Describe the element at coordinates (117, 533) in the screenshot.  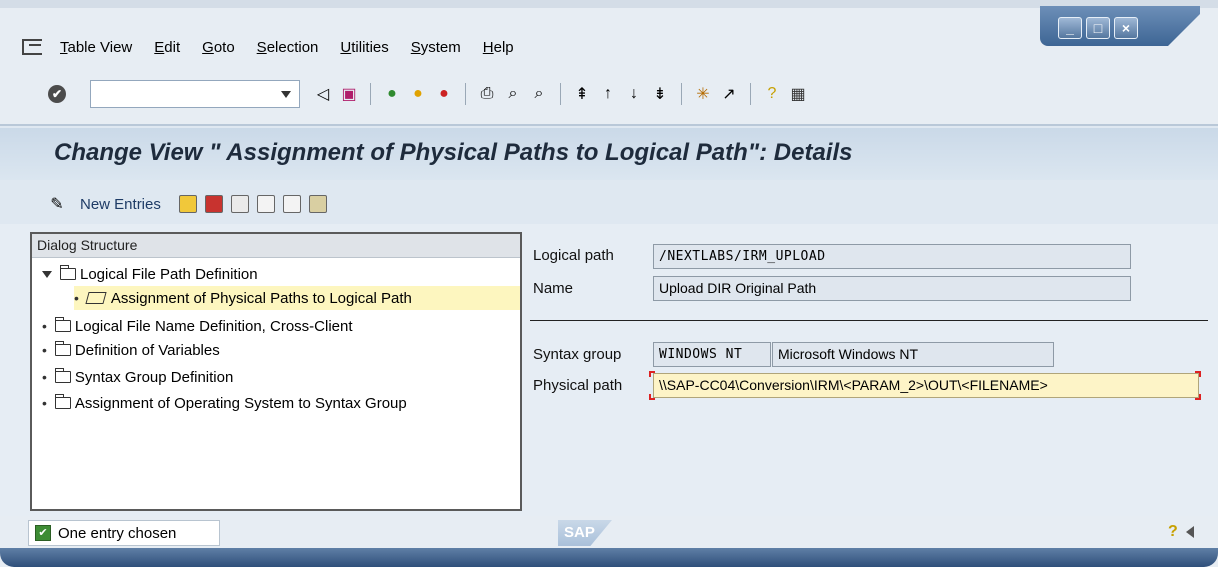
I see `status-message-text: One entry chosen` at that location.